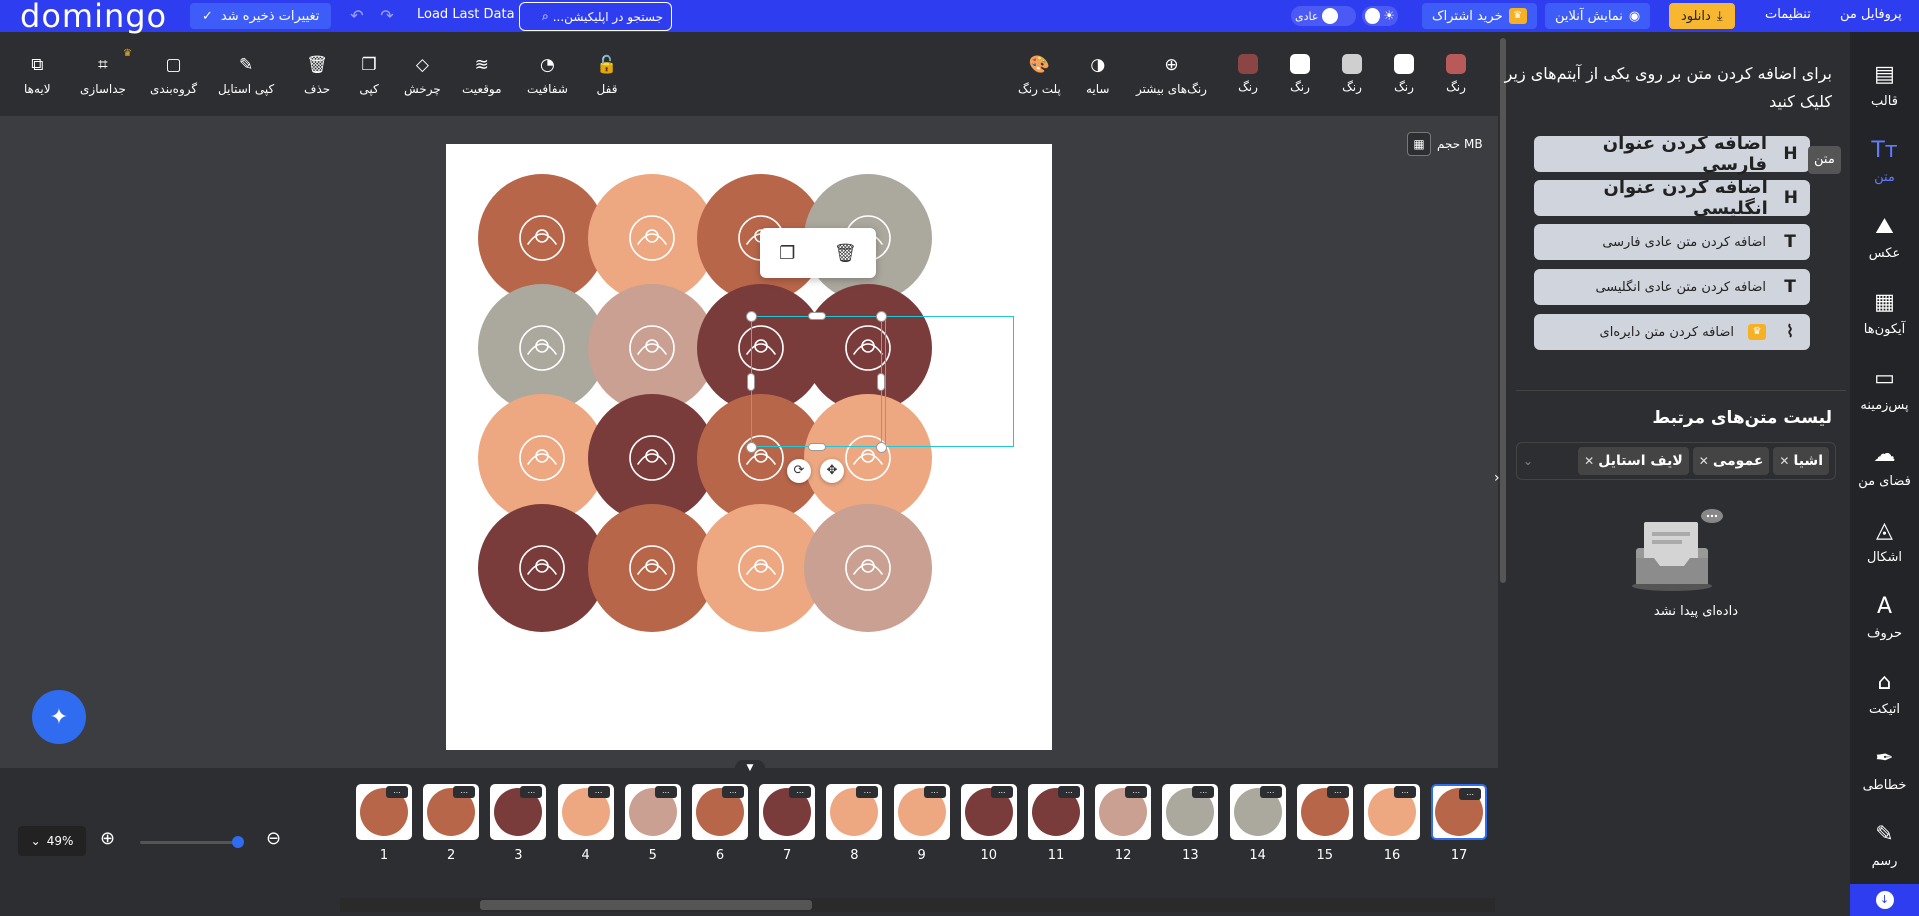 The height and width of the screenshot is (916, 1919). What do you see at coordinates (422, 75) in the screenshot?
I see `rotate-tool: ◇ چرخش` at bounding box center [422, 75].